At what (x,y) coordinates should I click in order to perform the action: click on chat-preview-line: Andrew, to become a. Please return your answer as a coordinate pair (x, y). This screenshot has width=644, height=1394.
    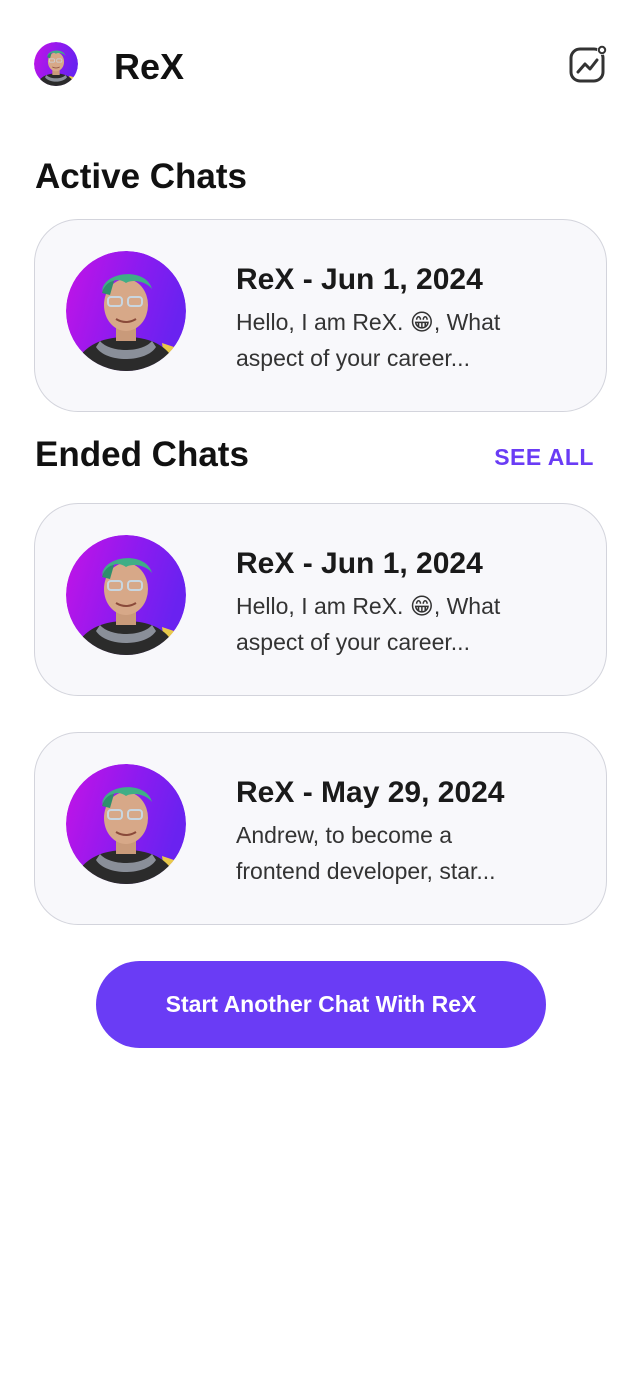
    Looking at the image, I should click on (344, 835).